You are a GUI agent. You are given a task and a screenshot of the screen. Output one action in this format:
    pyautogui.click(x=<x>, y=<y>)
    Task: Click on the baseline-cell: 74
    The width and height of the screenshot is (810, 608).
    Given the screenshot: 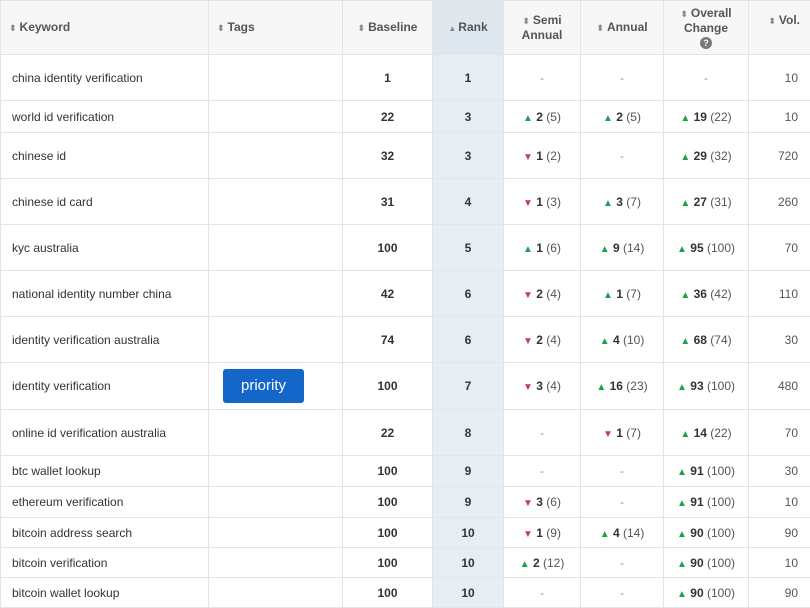 What is the action you would take?
    pyautogui.click(x=388, y=340)
    